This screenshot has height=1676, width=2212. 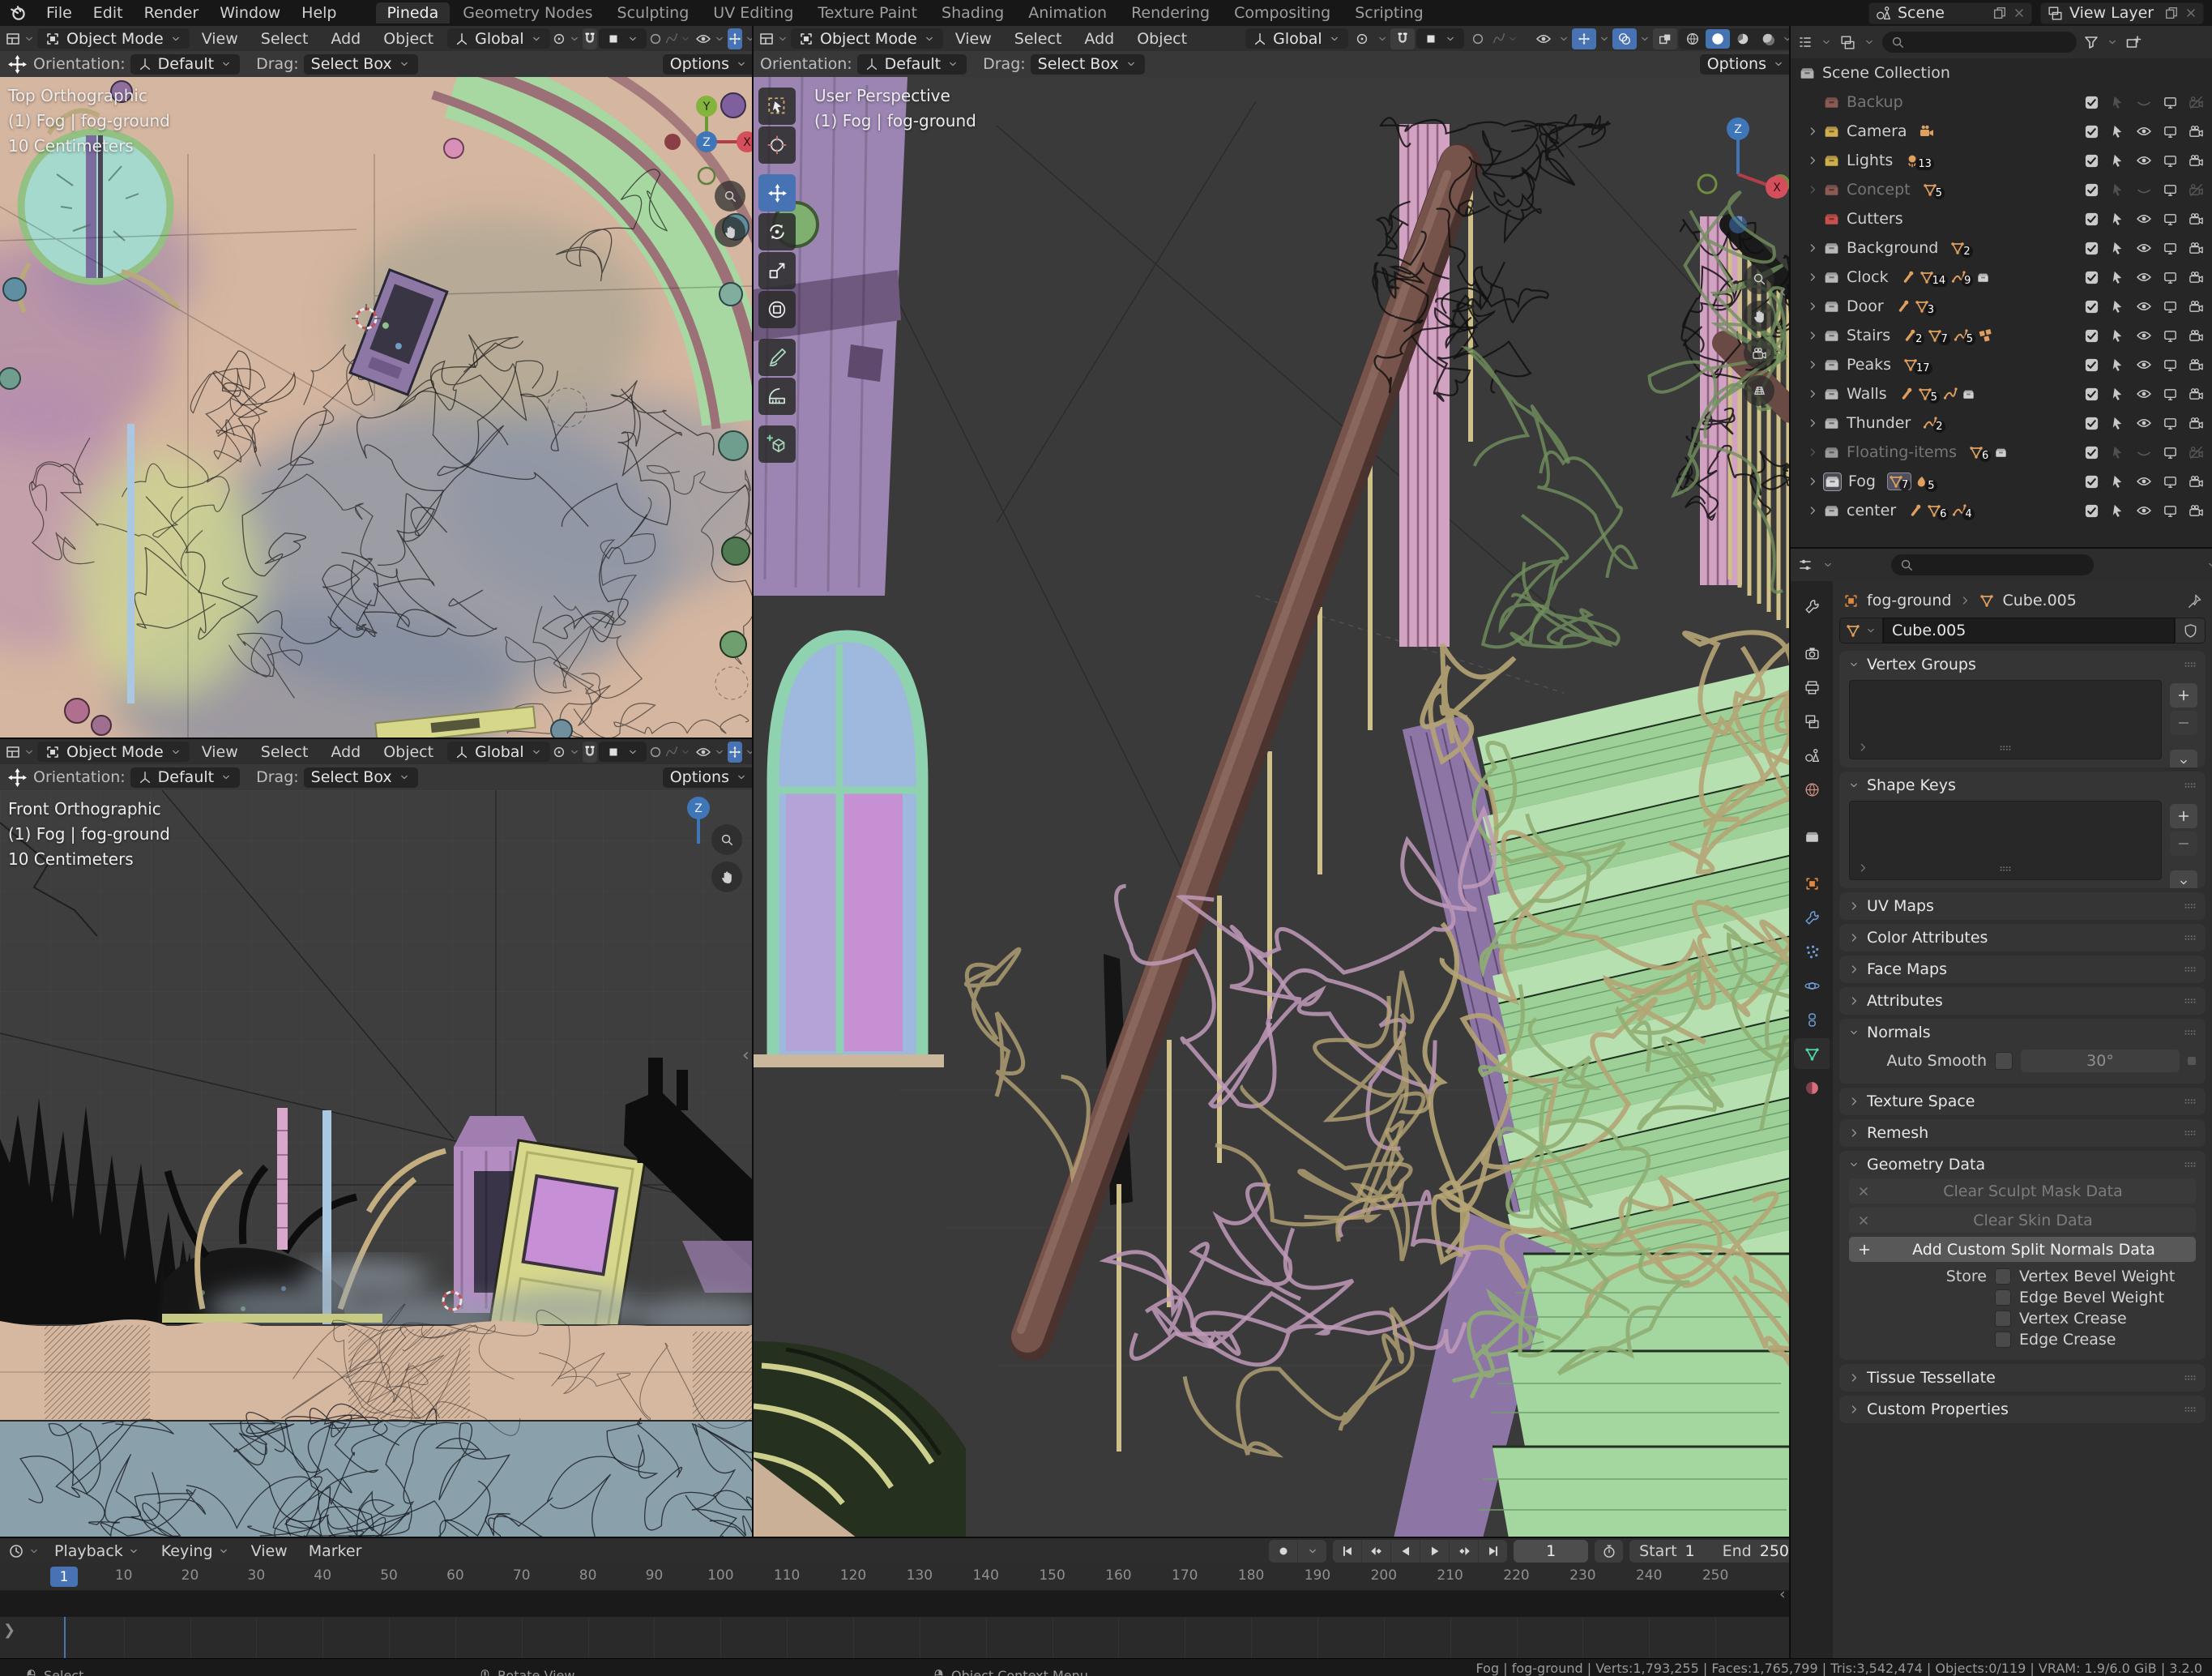 I want to click on specials-menu-button, so click(x=2183, y=758).